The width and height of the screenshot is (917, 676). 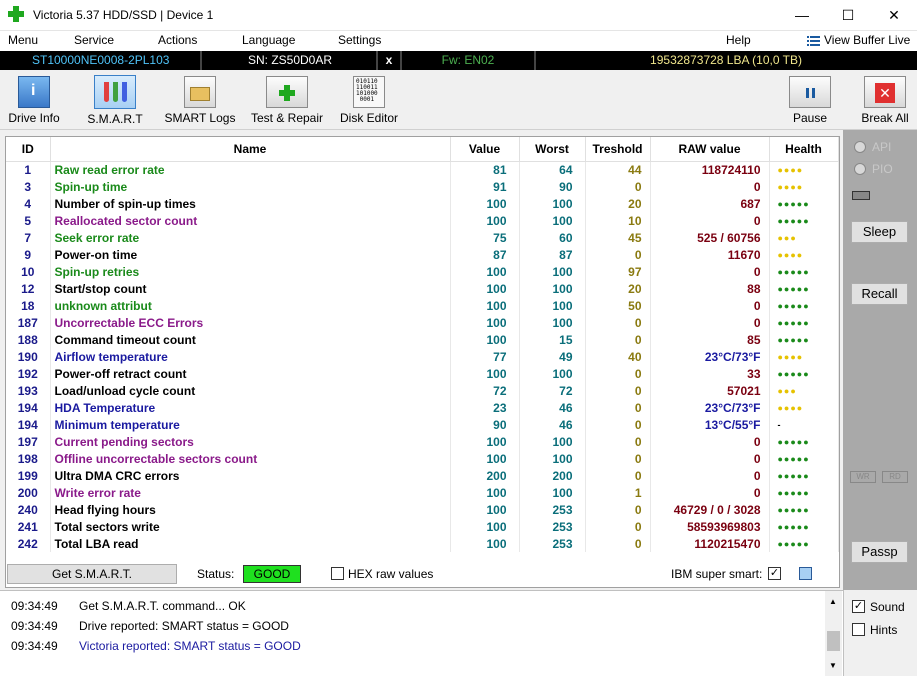 I want to click on menu-menu: Menu, so click(x=23, y=40).